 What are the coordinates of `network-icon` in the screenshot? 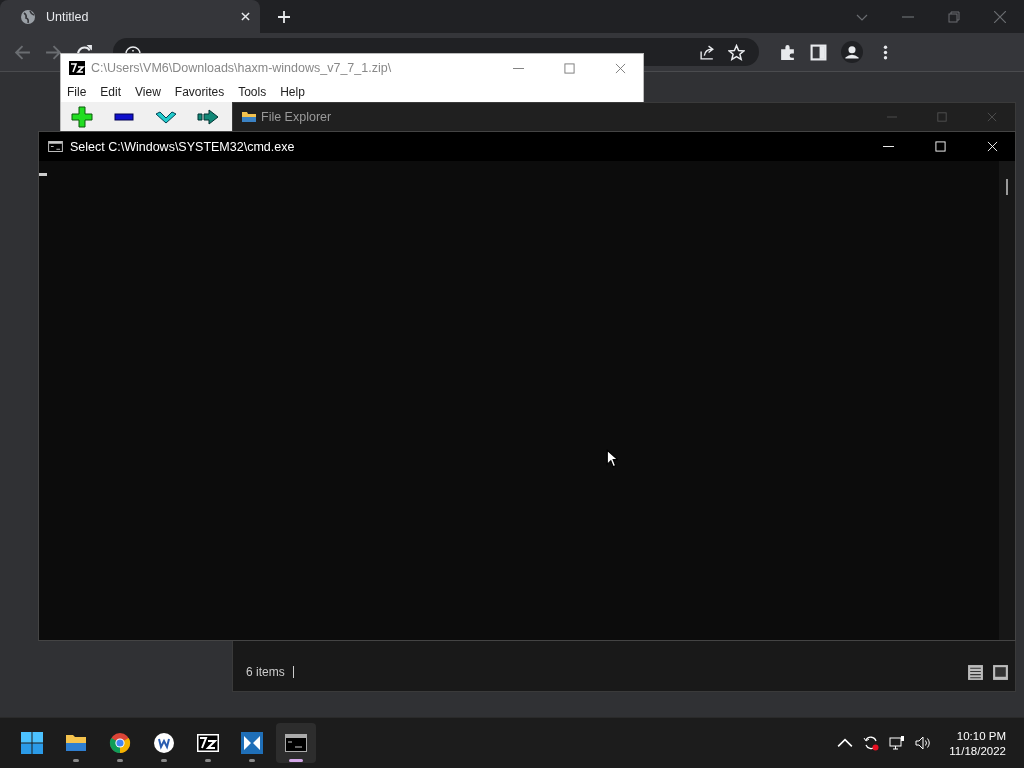 It's located at (897, 743).